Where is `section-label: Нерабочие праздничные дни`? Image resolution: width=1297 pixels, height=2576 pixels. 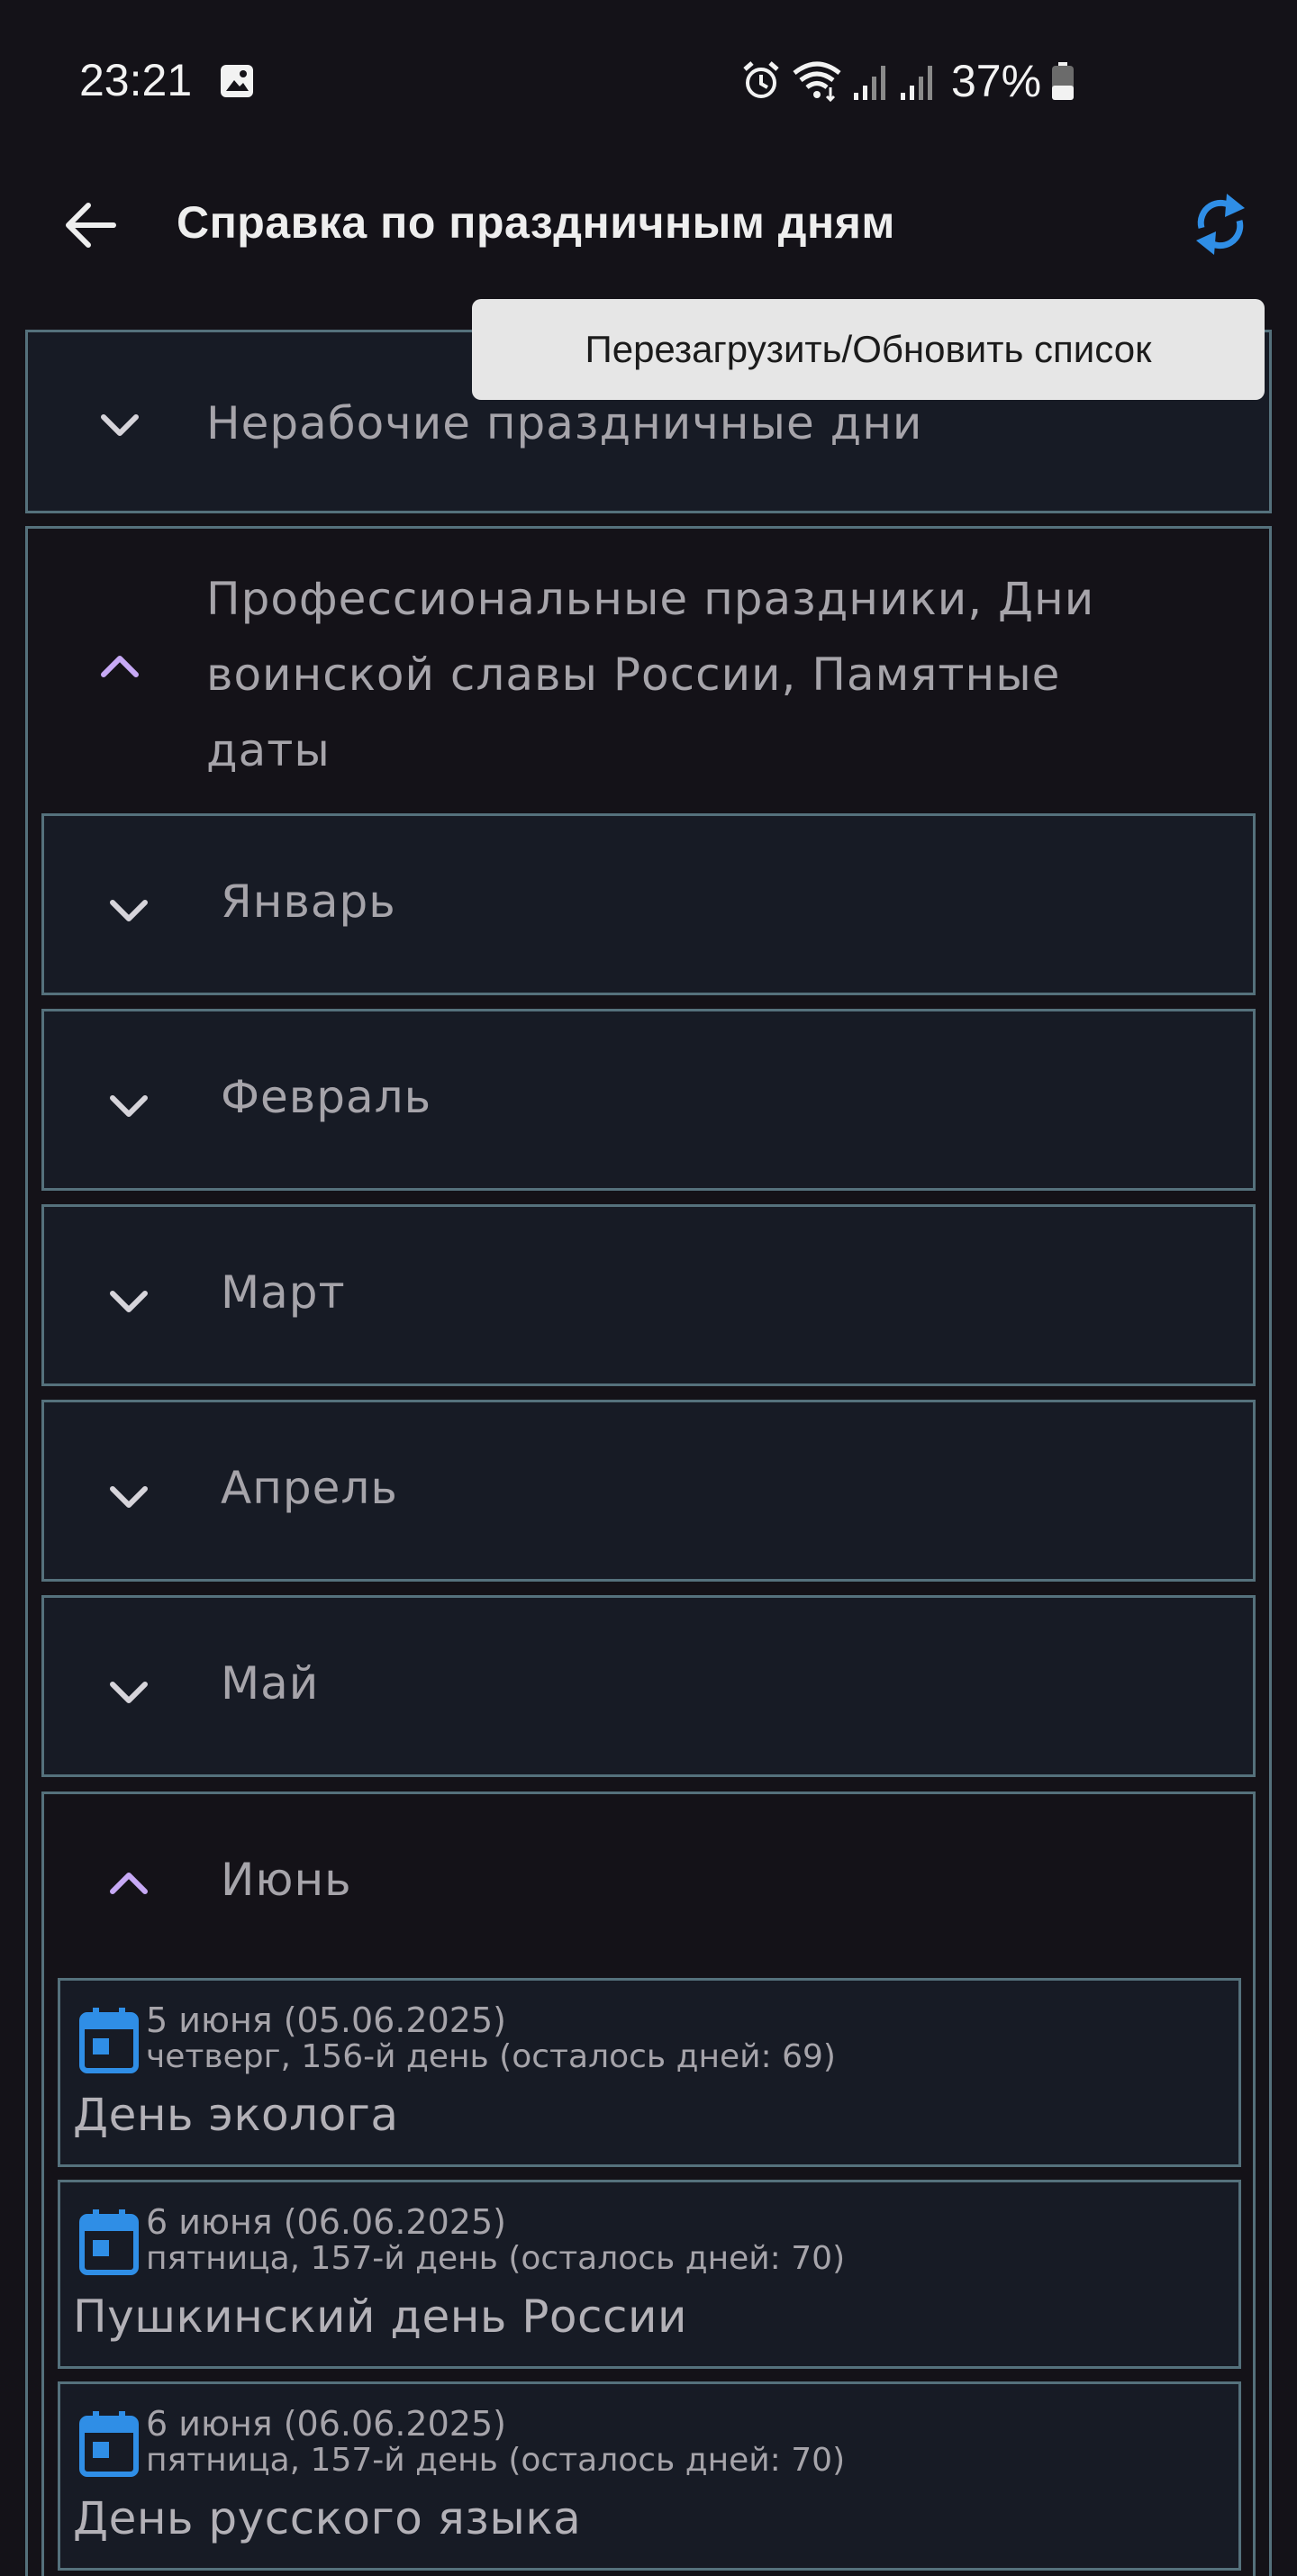
section-label: Нерабочие праздничные дни is located at coordinates (564, 423).